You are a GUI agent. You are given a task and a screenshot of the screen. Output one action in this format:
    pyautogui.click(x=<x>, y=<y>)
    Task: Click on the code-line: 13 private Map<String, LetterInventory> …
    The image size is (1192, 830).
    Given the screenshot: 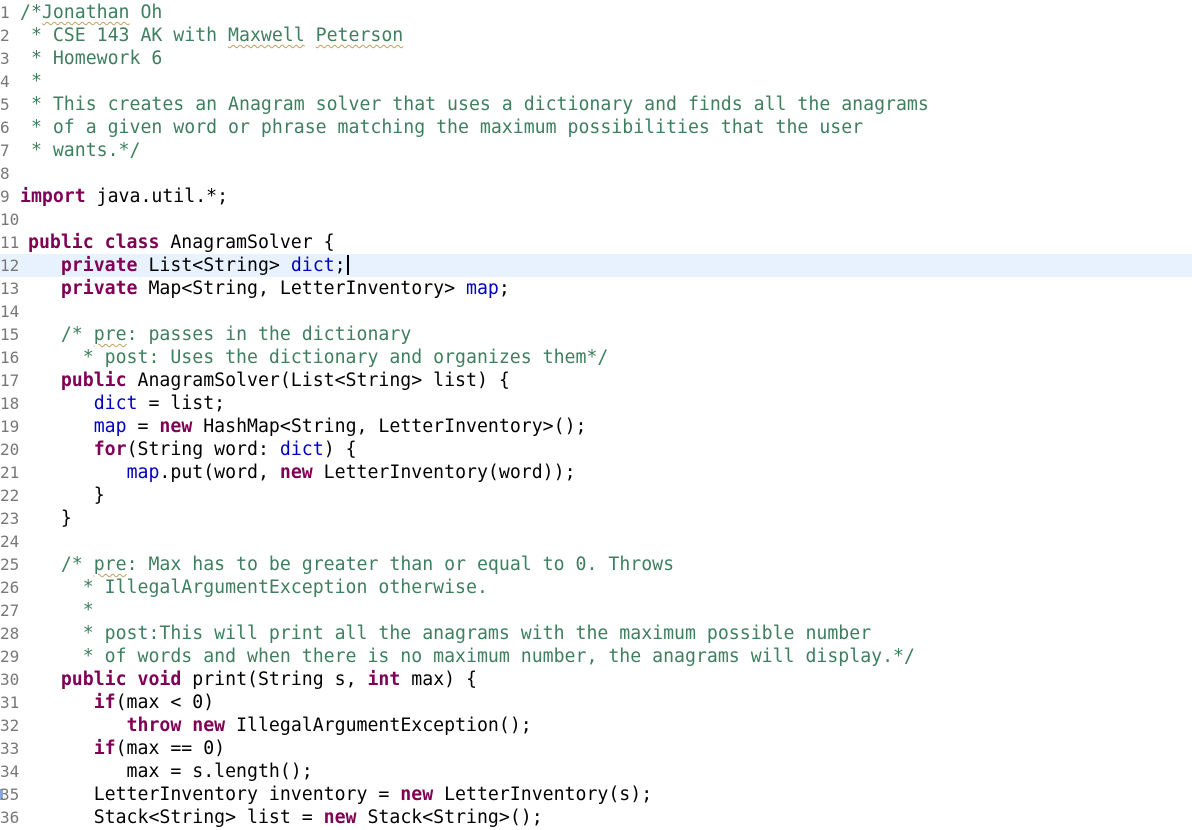 What is the action you would take?
    pyautogui.click(x=596, y=288)
    